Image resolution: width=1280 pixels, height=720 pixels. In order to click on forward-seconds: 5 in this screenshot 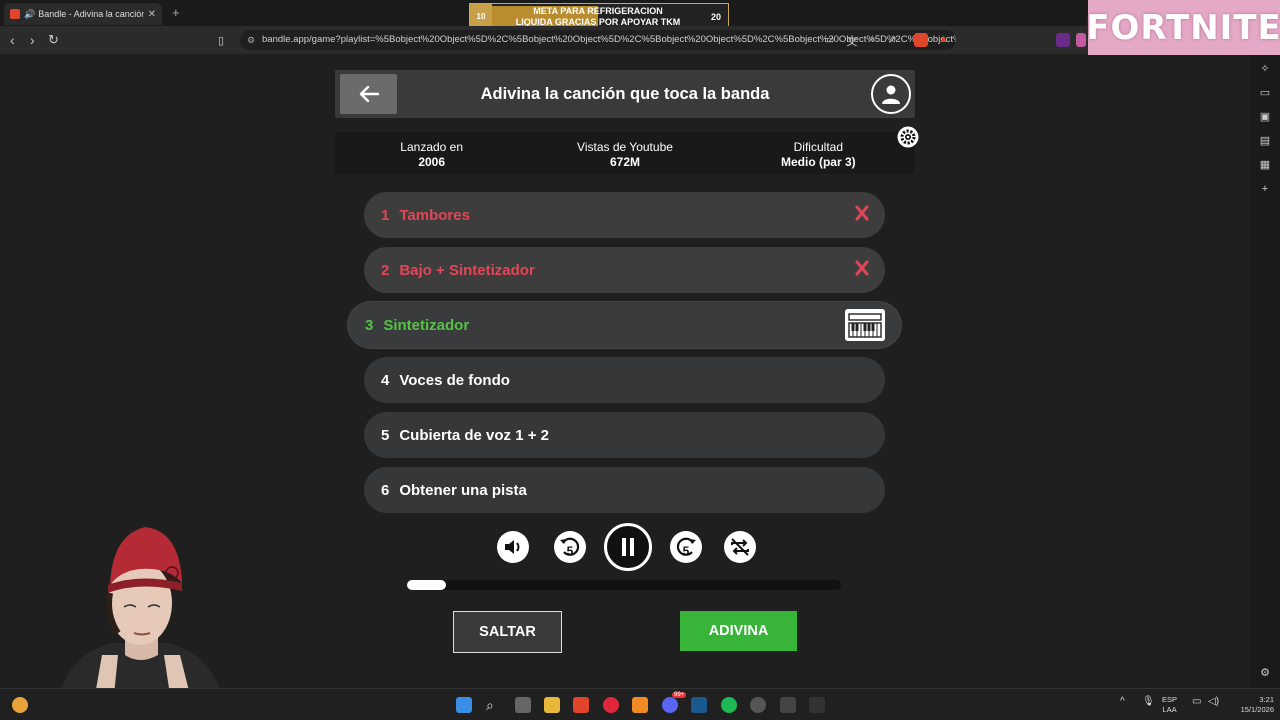, I will do `click(686, 551)`.